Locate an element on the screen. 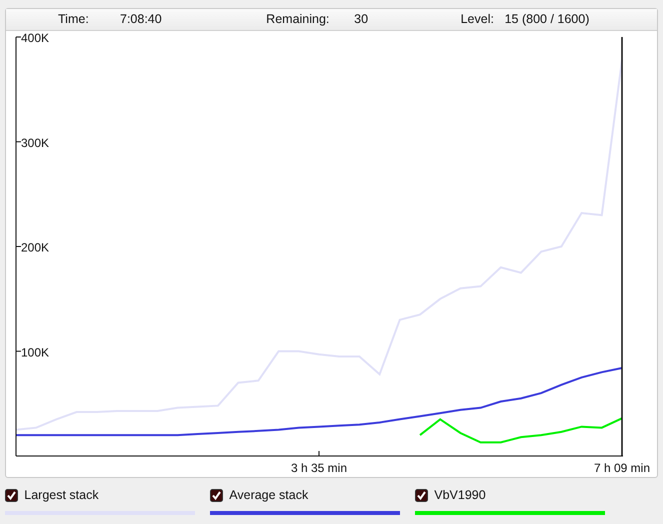 This screenshot has height=524, width=663. status-value: 7:08:40 is located at coordinates (141, 19).